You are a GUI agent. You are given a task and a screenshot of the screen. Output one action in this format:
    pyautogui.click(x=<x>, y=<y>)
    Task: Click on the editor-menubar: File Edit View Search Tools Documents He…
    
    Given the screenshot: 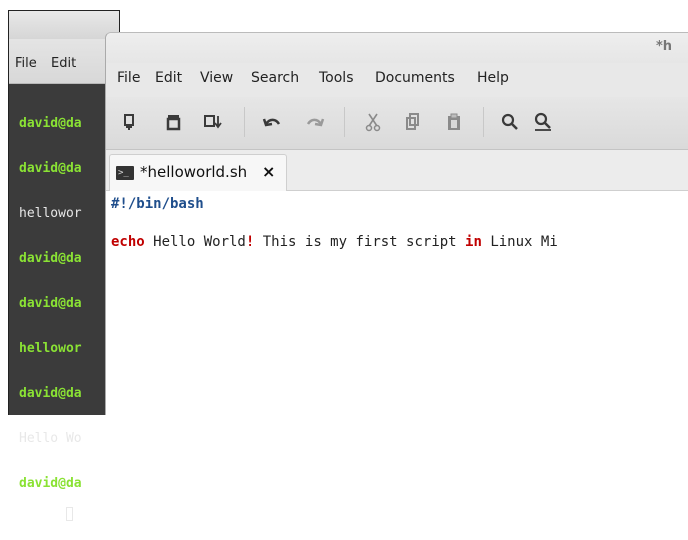 What is the action you would take?
    pyautogui.click(x=397, y=80)
    